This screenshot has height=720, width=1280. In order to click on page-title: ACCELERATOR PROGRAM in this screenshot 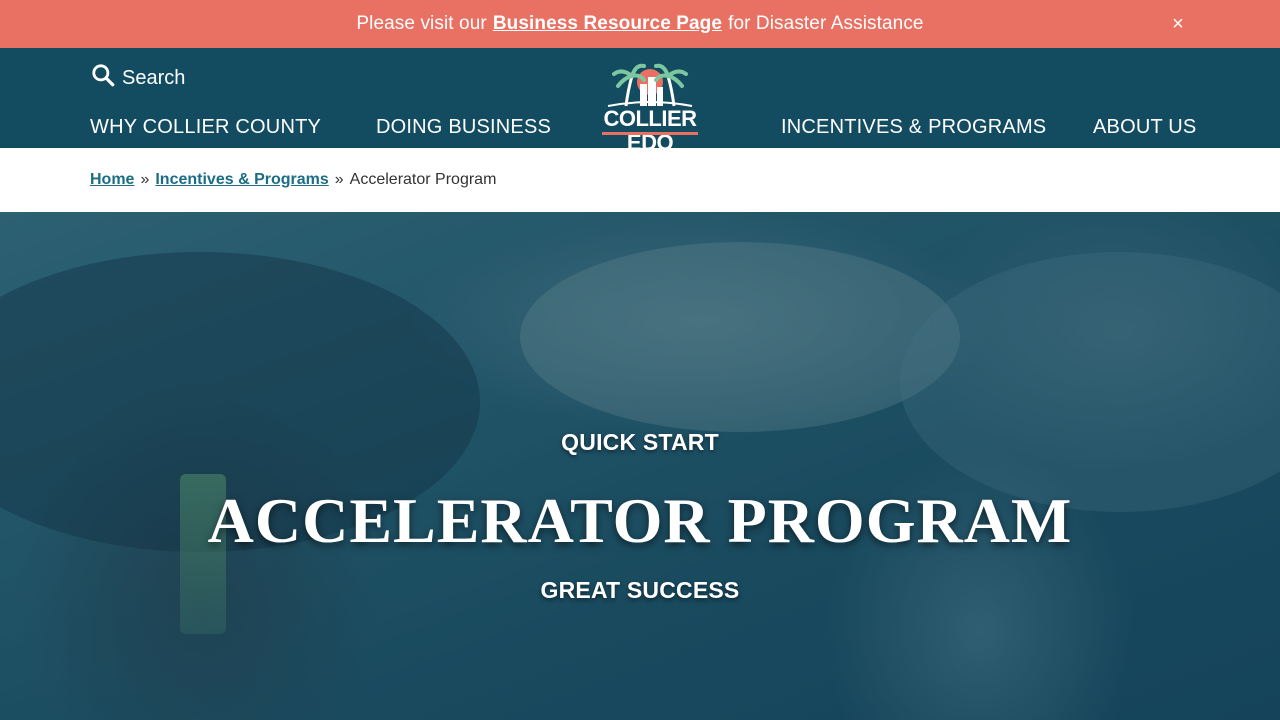, I will do `click(640, 520)`.